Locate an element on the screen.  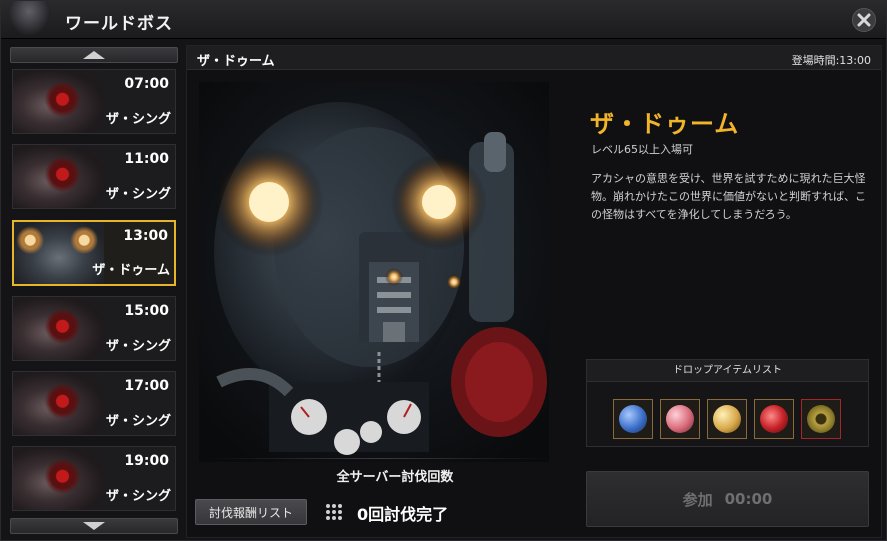
kill-count-value: 0回討伐完了 is located at coordinates (403, 514).